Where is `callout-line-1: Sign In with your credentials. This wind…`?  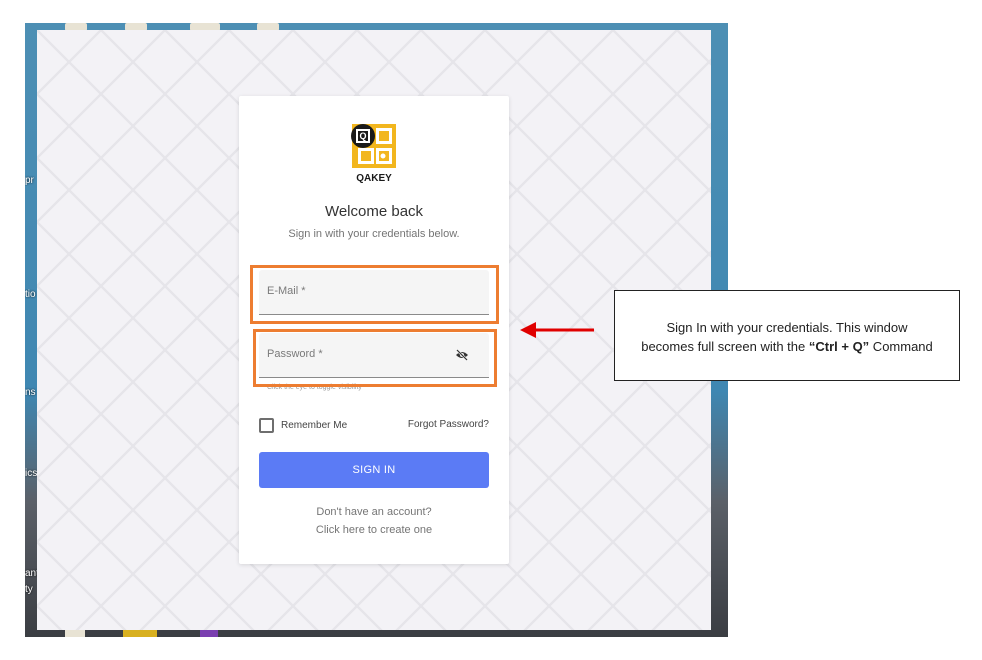
callout-line-1: Sign In with your credentials. This wind… is located at coordinates (787, 327).